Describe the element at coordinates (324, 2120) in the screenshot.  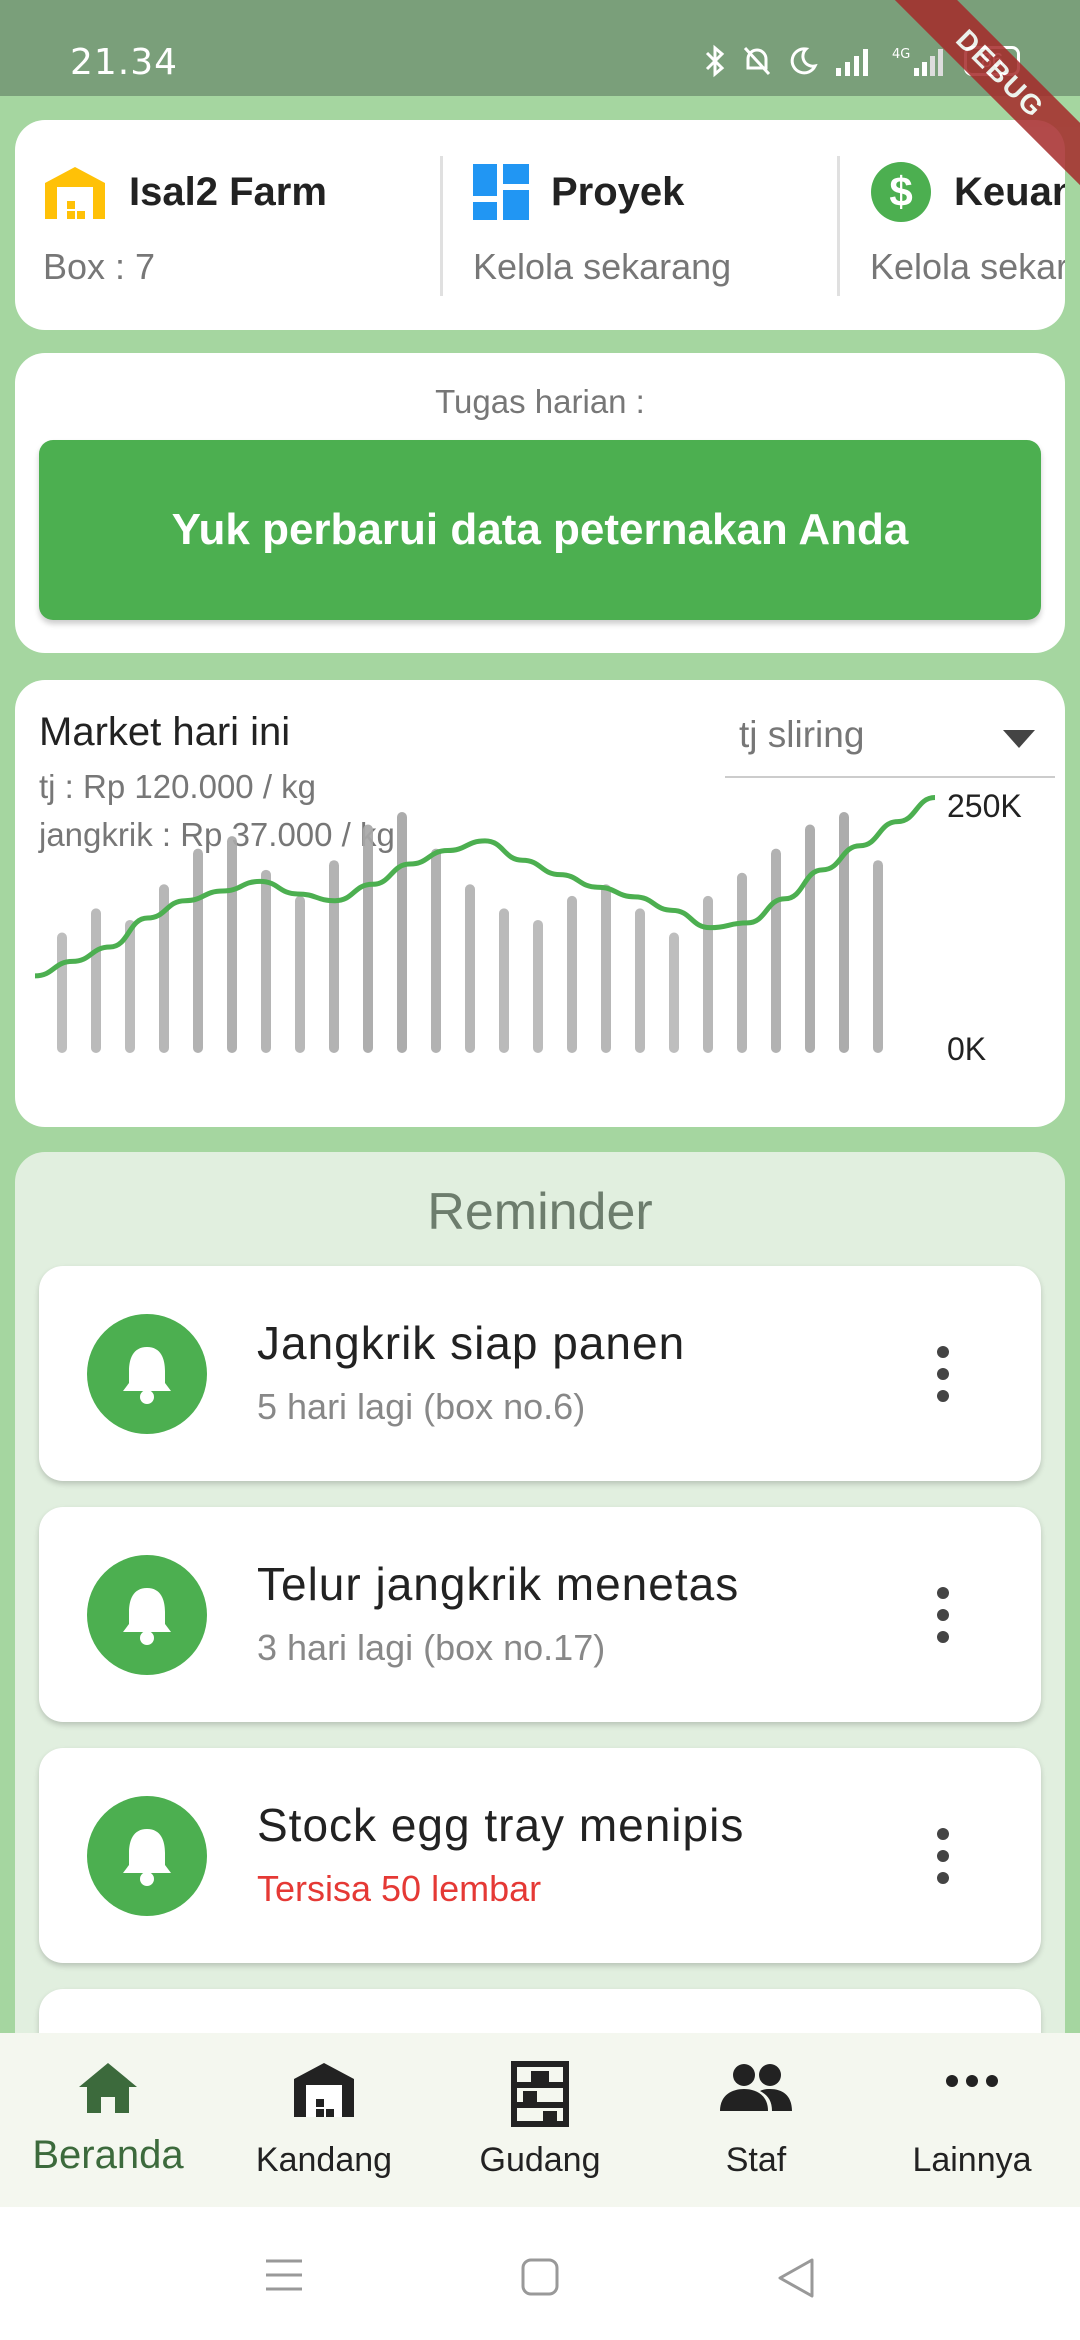
I see `nav-item-kandang: Kandang` at that location.